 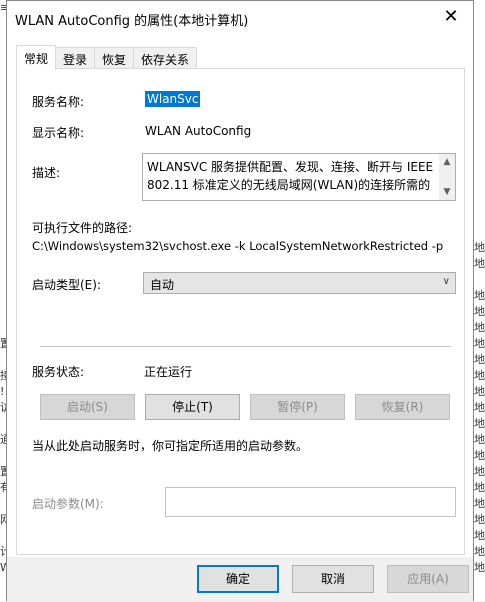 I want to click on tab-general: 常规, so click(x=36, y=57).